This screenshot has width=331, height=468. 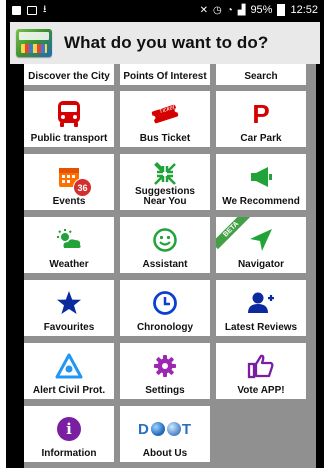 I want to click on tile-chronology: Chronology, so click(x=165, y=308).